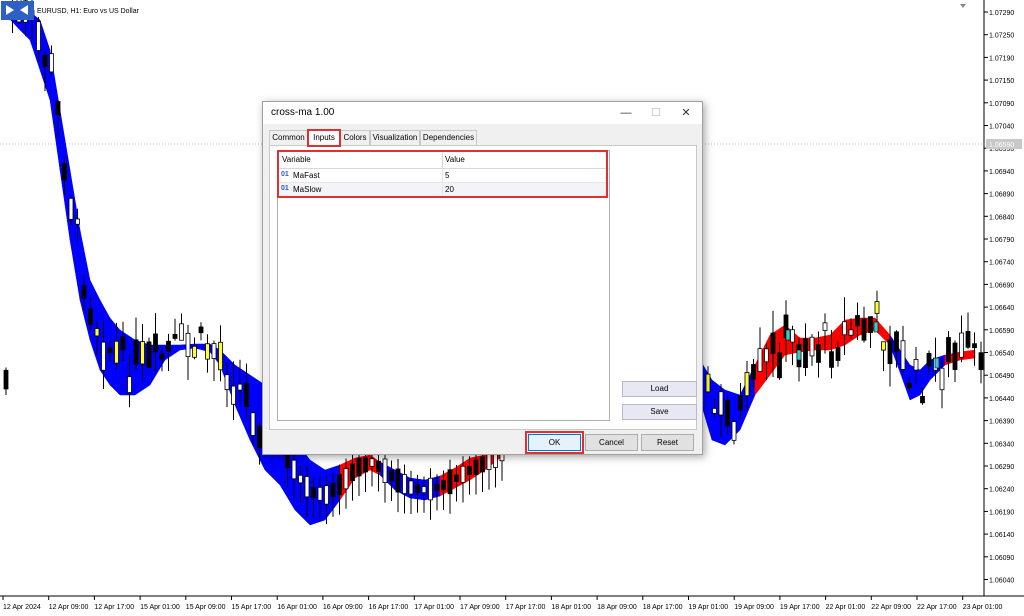 This screenshot has height=616, width=1024. I want to click on time-tick-label: 19 Apr 17:00, so click(800, 607).